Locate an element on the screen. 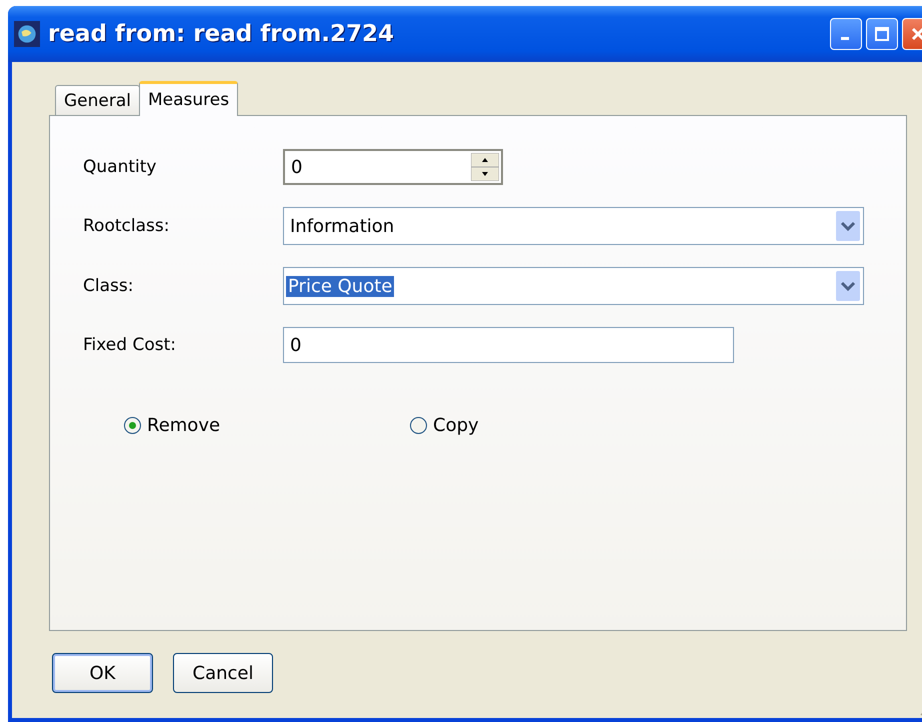  spin-down-icon is located at coordinates (485, 174).